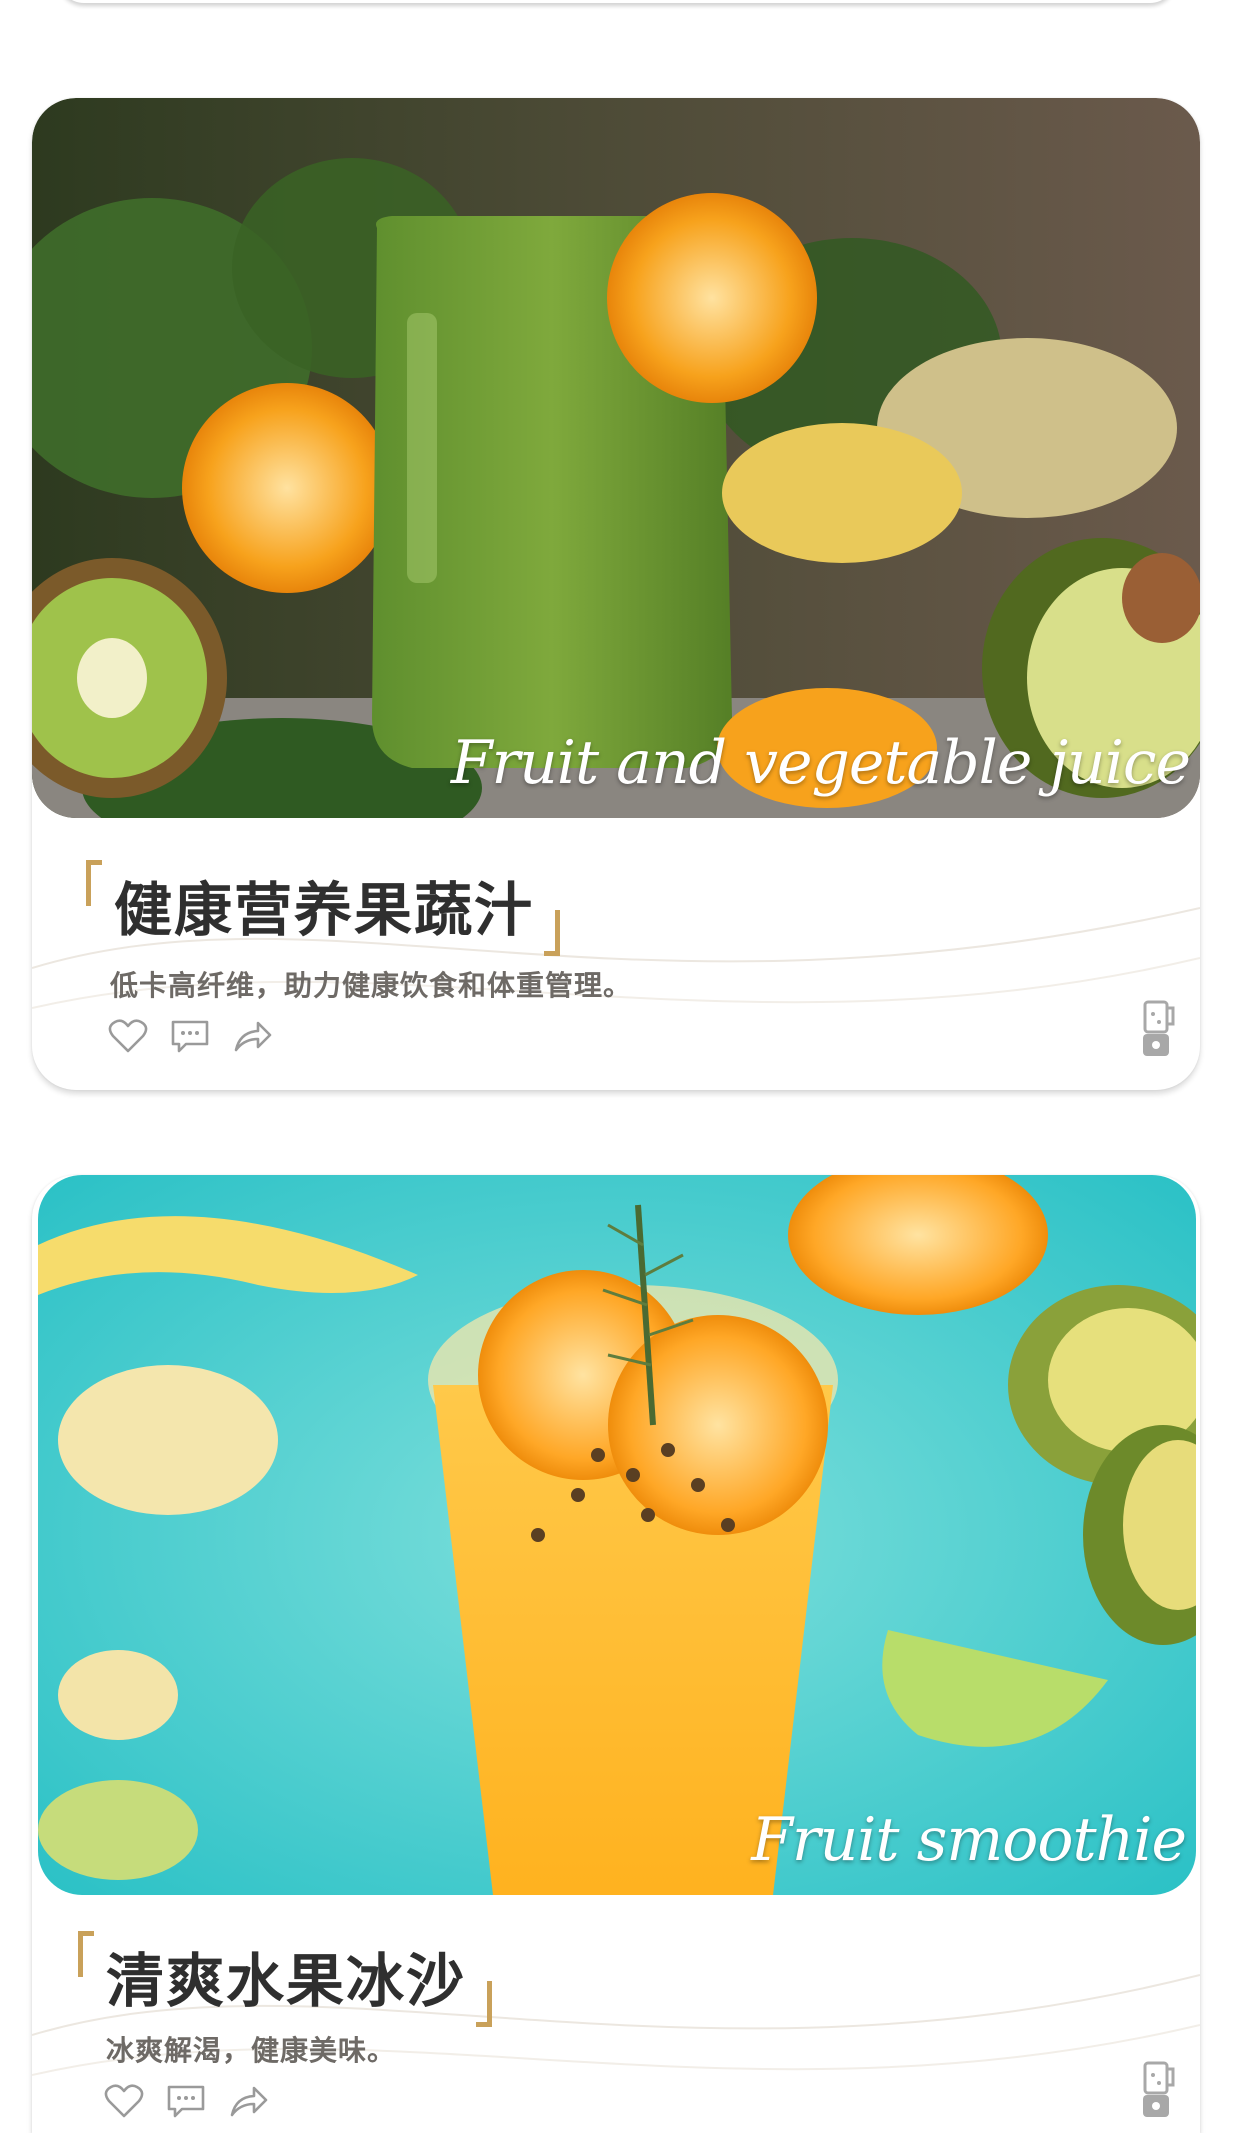  Describe the element at coordinates (969, 1840) in the screenshot. I see `photo-script-caption: Fruit smoothie` at that location.